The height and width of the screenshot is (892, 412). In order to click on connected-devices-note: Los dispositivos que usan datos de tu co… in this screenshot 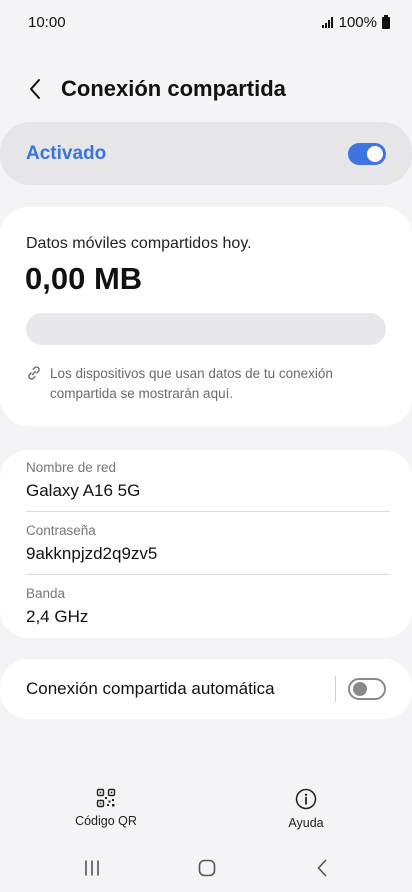, I will do `click(196, 384)`.